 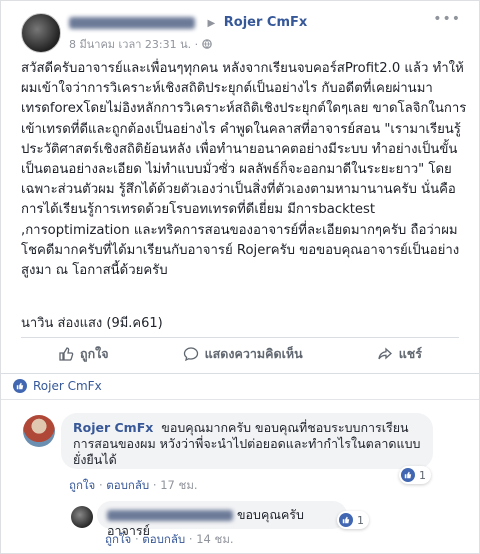 I want to click on post-actions: ถูกใจ แสดงความคิดเห็น แชร์, so click(x=240, y=354).